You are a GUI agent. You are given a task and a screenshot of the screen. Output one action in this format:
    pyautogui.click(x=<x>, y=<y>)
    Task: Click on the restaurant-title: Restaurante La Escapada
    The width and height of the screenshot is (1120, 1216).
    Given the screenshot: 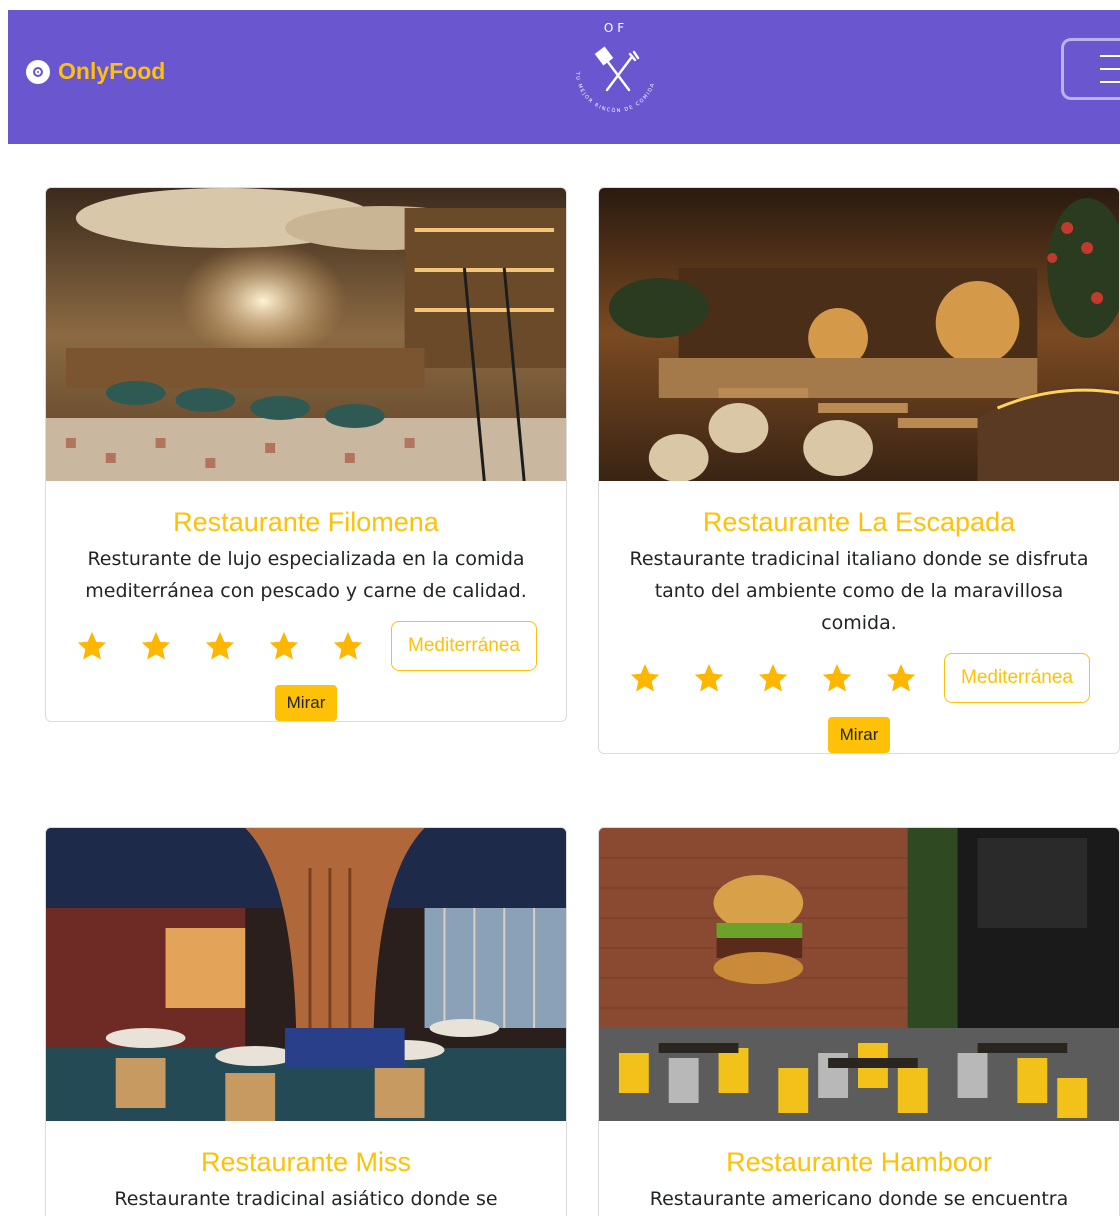 What is the action you would take?
    pyautogui.click(x=859, y=522)
    